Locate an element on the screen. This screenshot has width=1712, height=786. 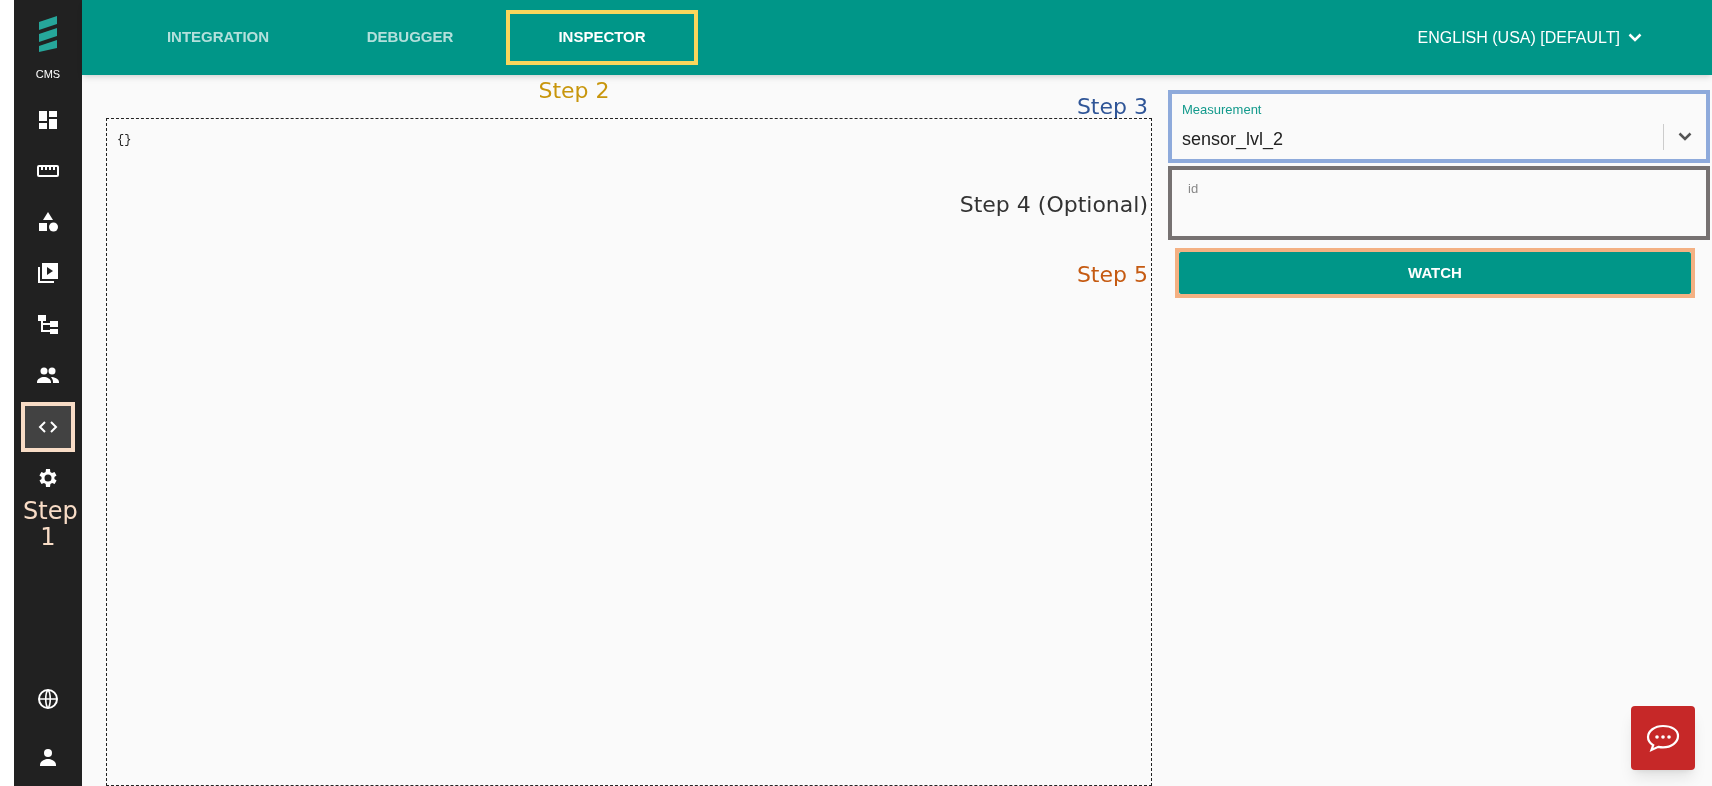
shapes-icon is located at coordinates (48, 222).